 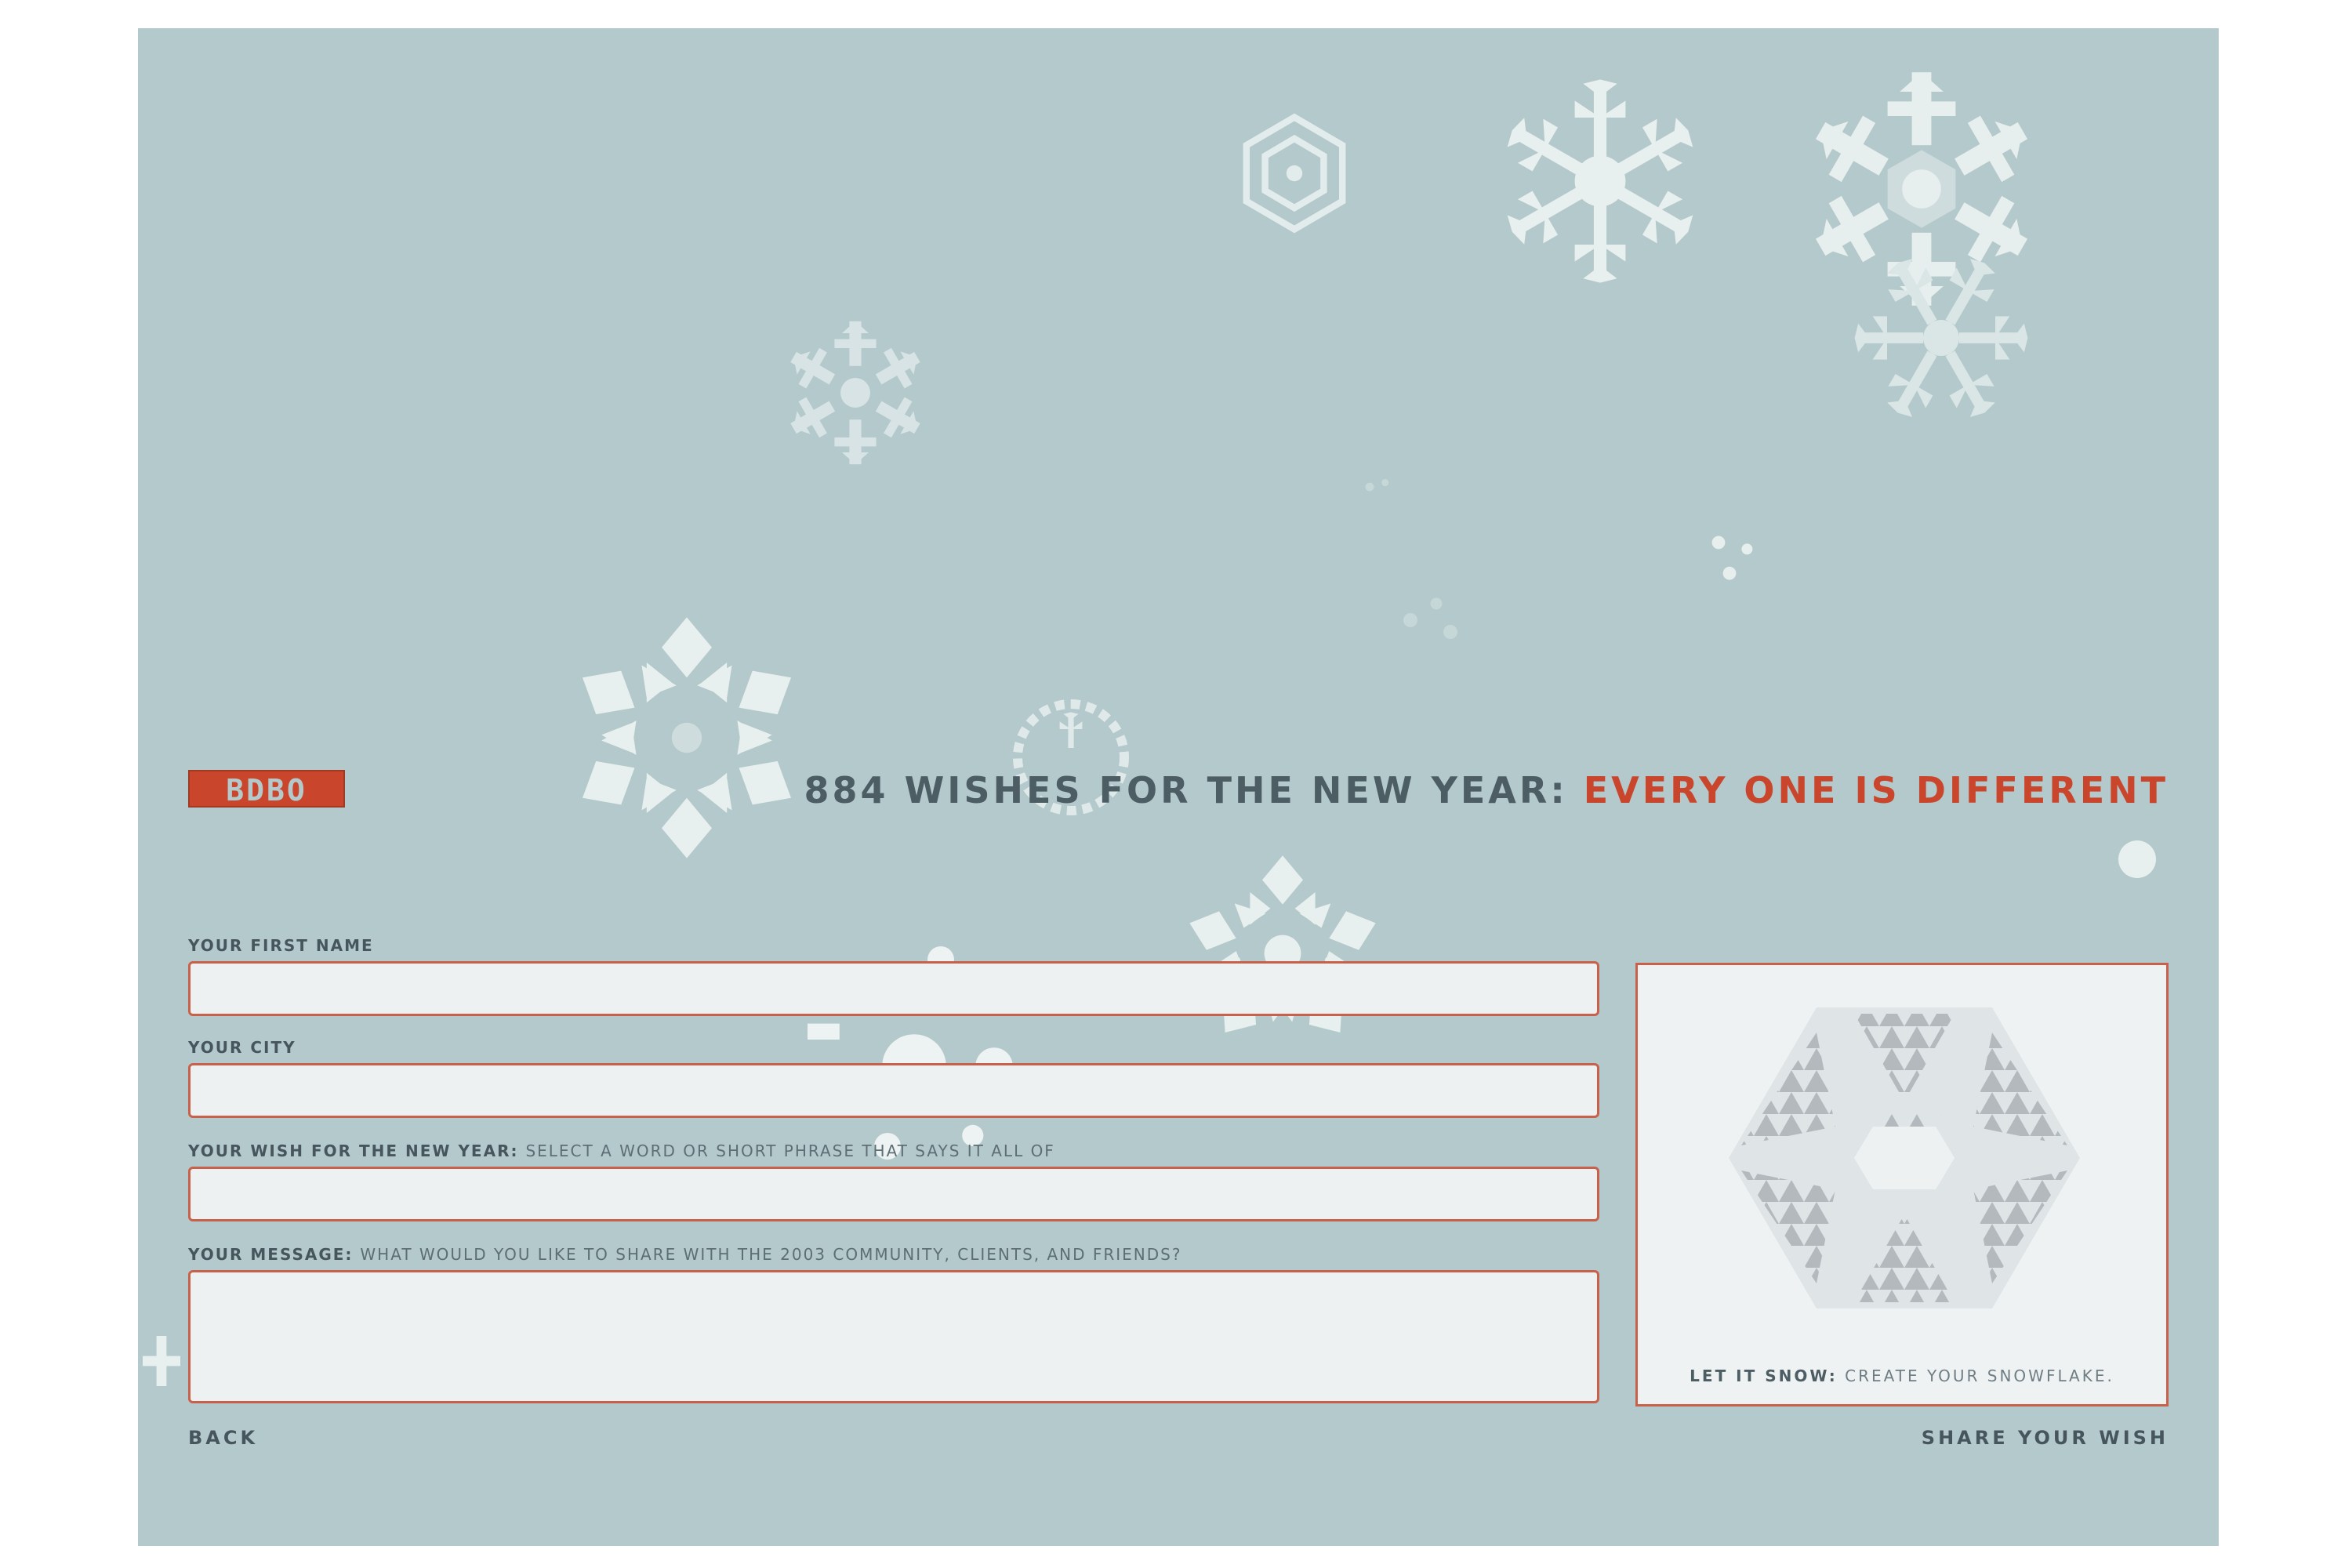 What do you see at coordinates (1876, 790) in the screenshot?
I see `headline-accent: EVERY ONE IS DIFFERENT` at bounding box center [1876, 790].